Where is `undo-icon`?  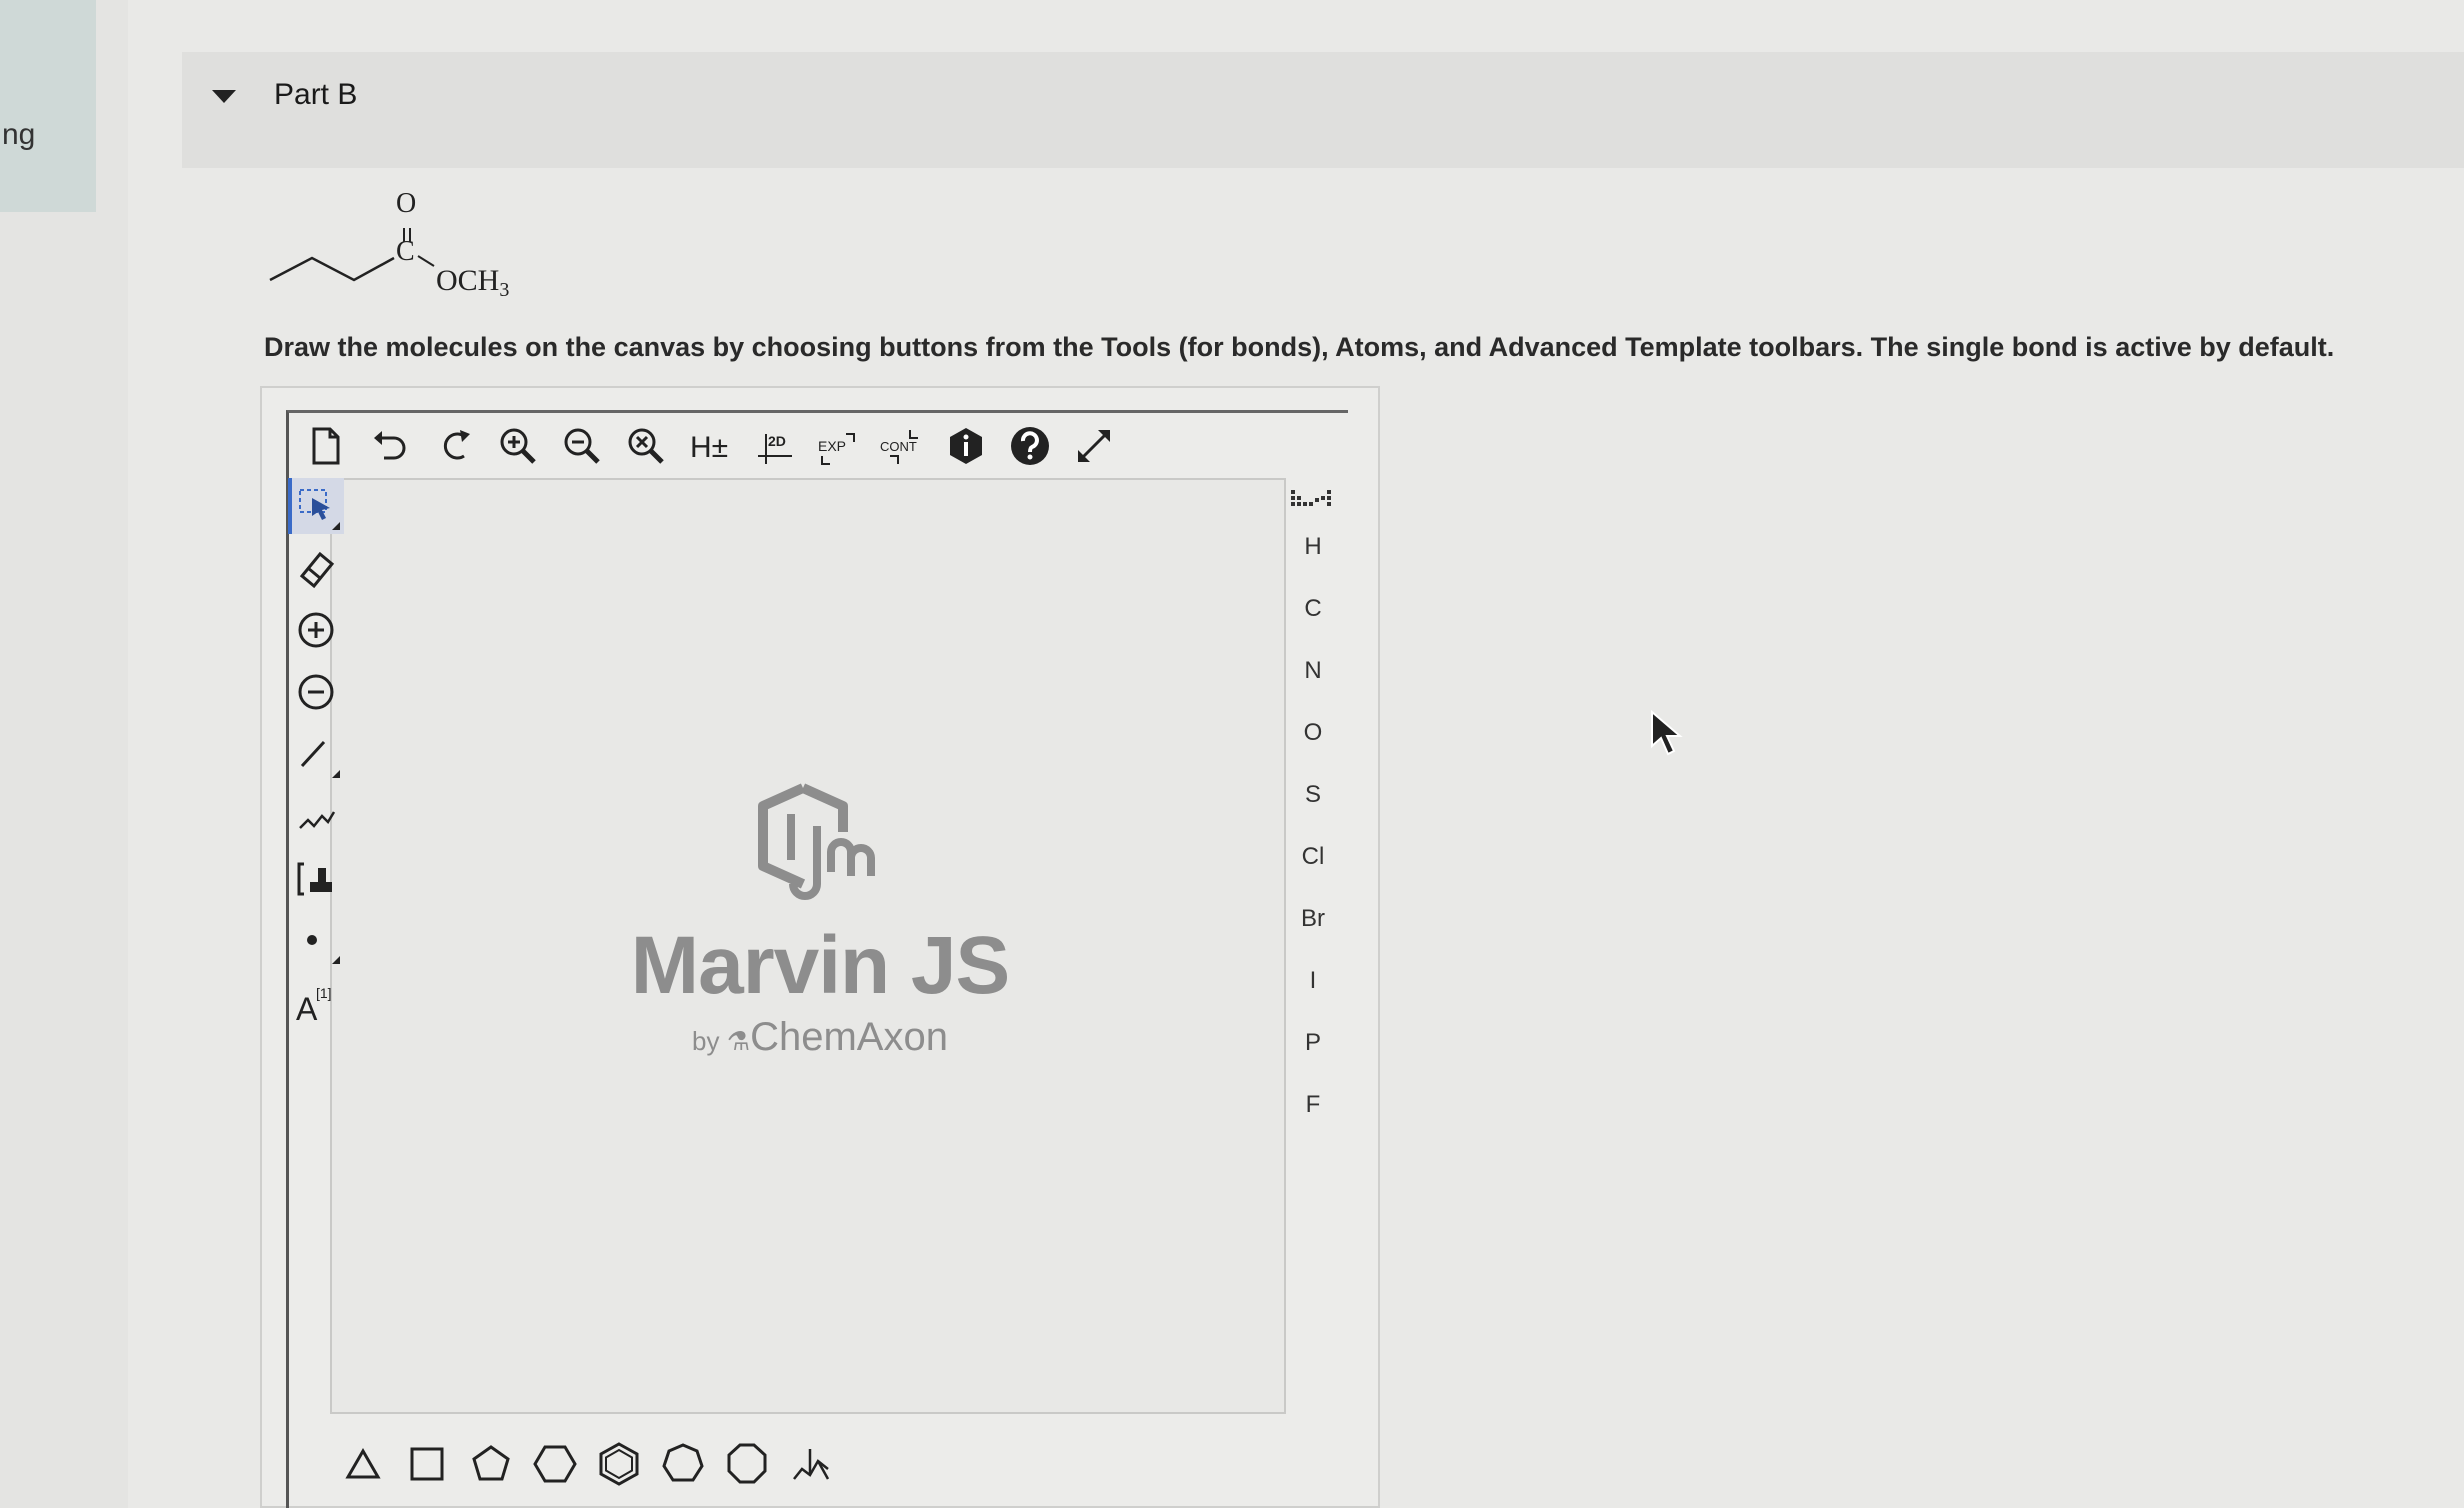
undo-icon is located at coordinates (390, 446).